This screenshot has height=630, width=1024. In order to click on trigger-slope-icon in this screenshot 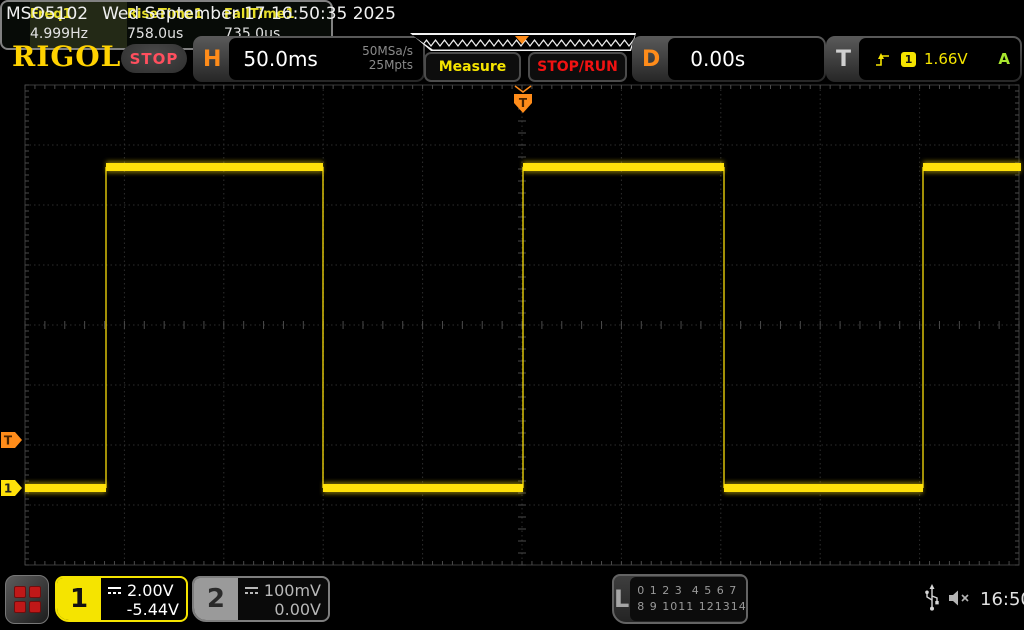, I will do `click(883, 59)`.